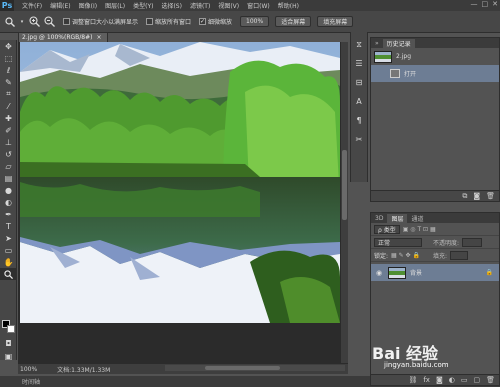  What do you see at coordinates (8, 166) in the screenshot?
I see `eraser-tool-icon: ▱` at bounding box center [8, 166].